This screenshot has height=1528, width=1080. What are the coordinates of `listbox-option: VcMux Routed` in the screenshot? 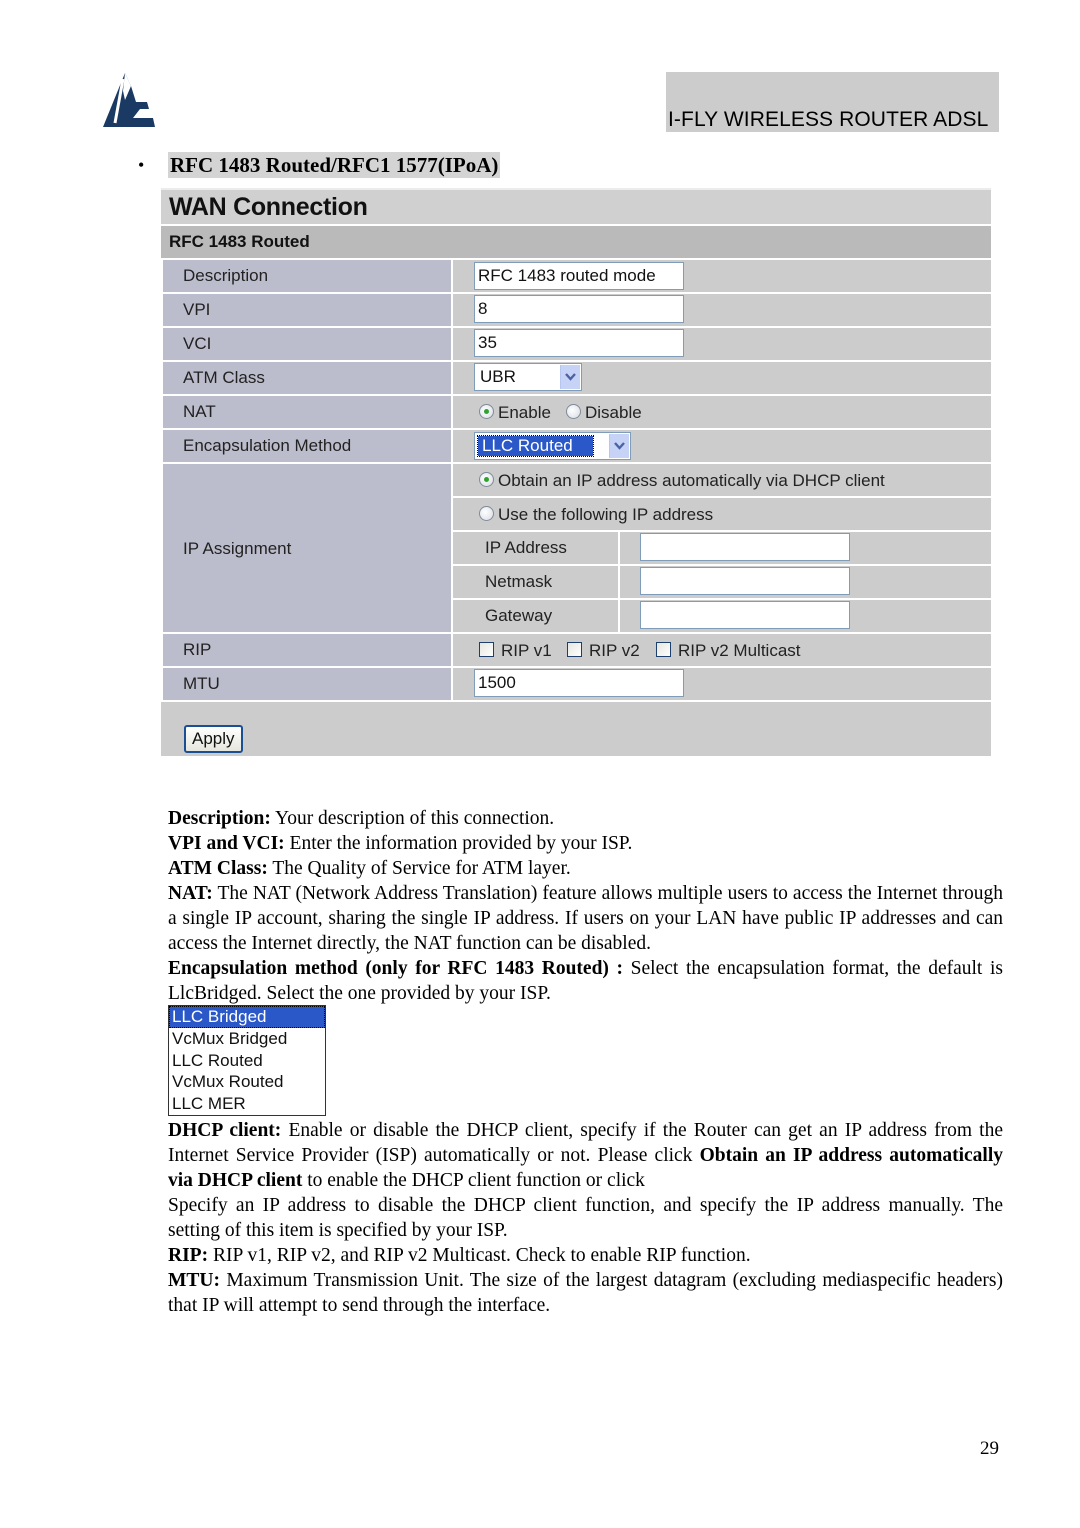 It's located at (247, 1082).